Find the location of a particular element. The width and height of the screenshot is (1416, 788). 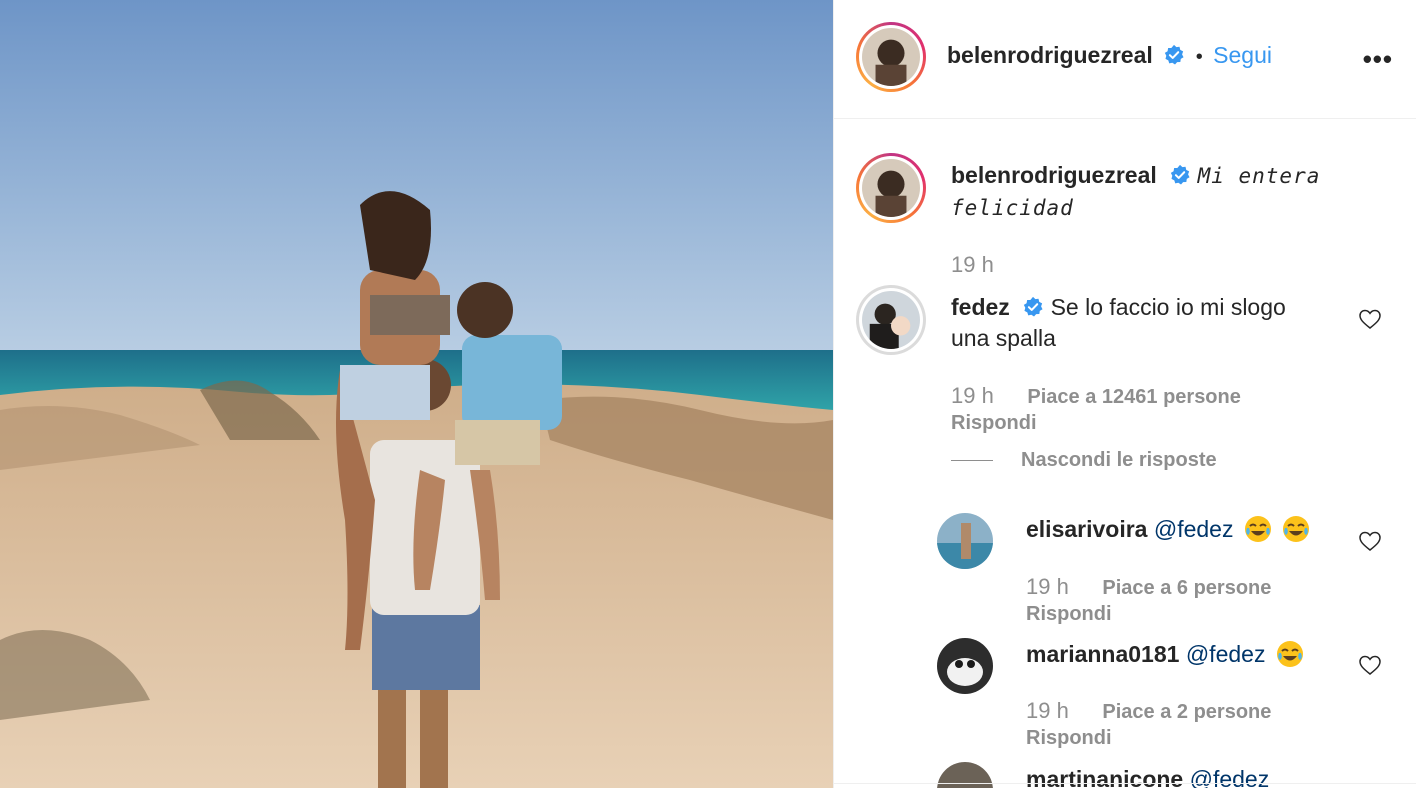

reply-elisarivoira: elisarivoira @fedez is located at coordinates (1196, 529).